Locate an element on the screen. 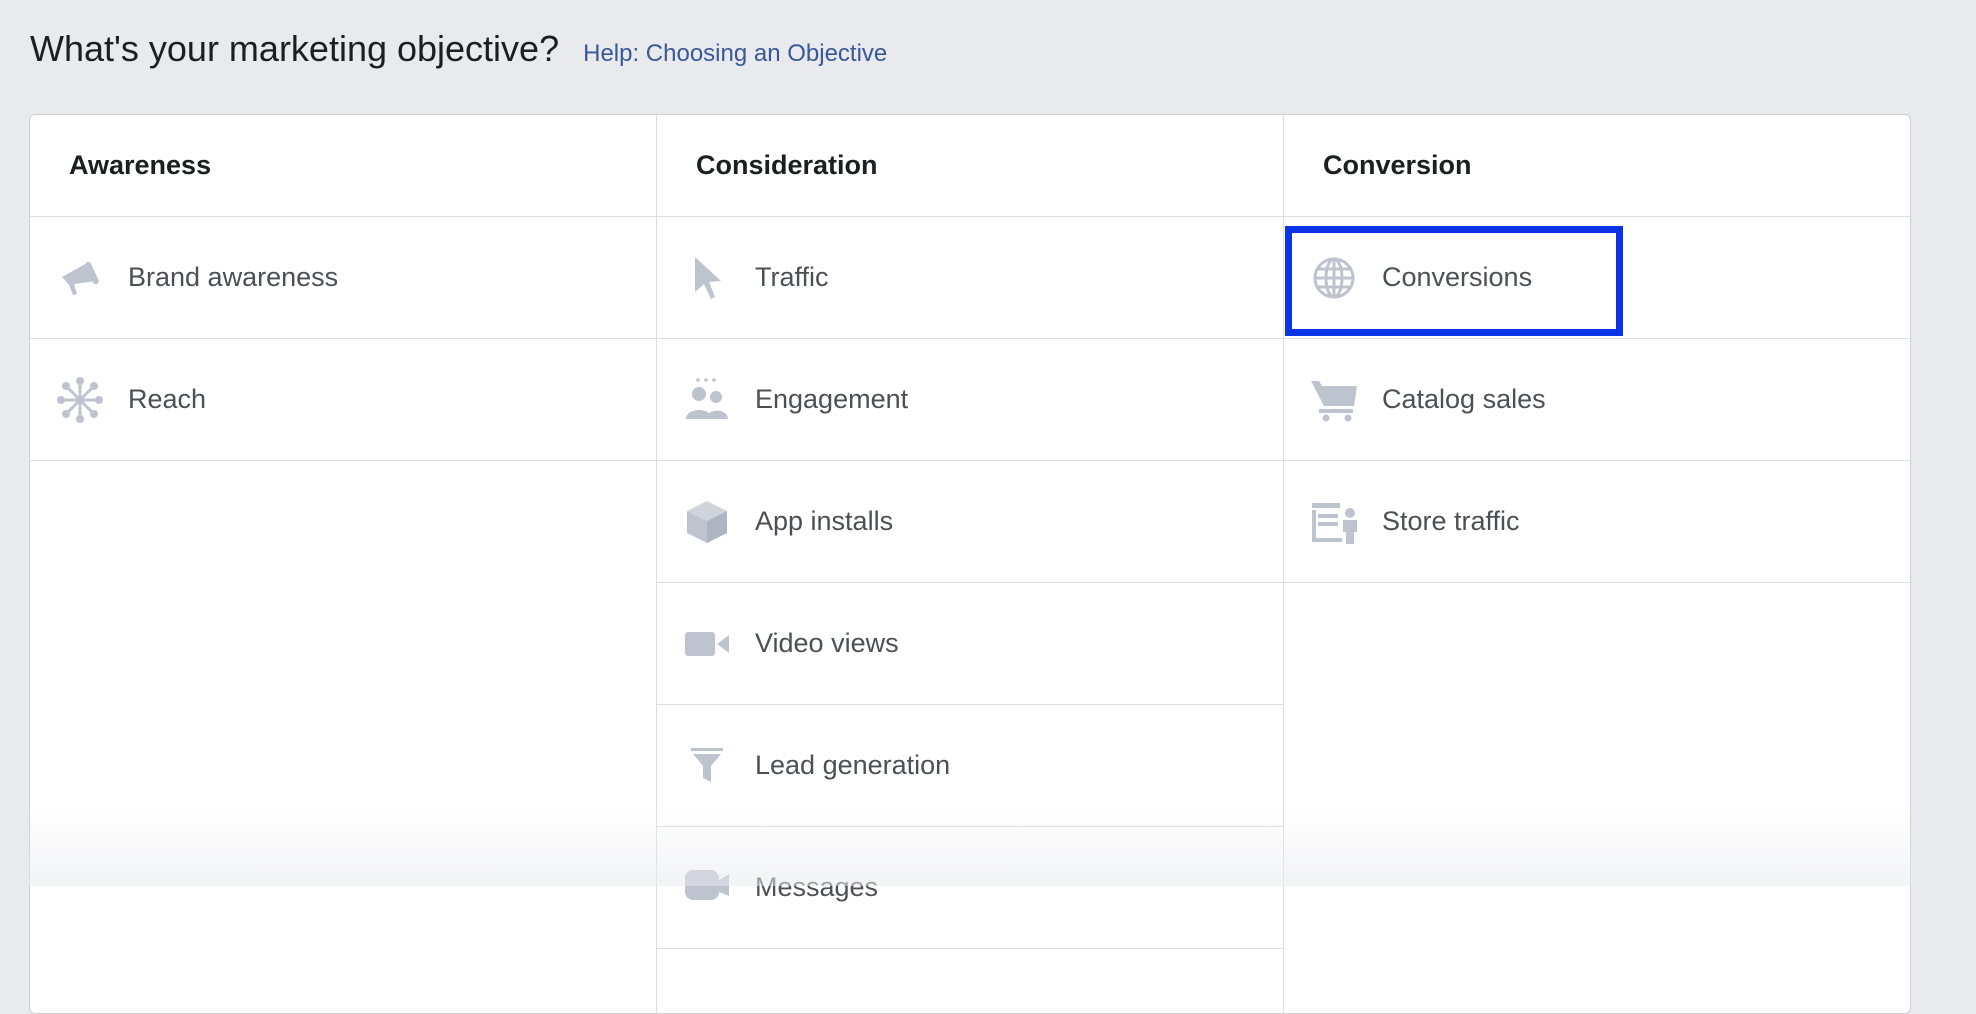  objective-label: Video views is located at coordinates (827, 643).